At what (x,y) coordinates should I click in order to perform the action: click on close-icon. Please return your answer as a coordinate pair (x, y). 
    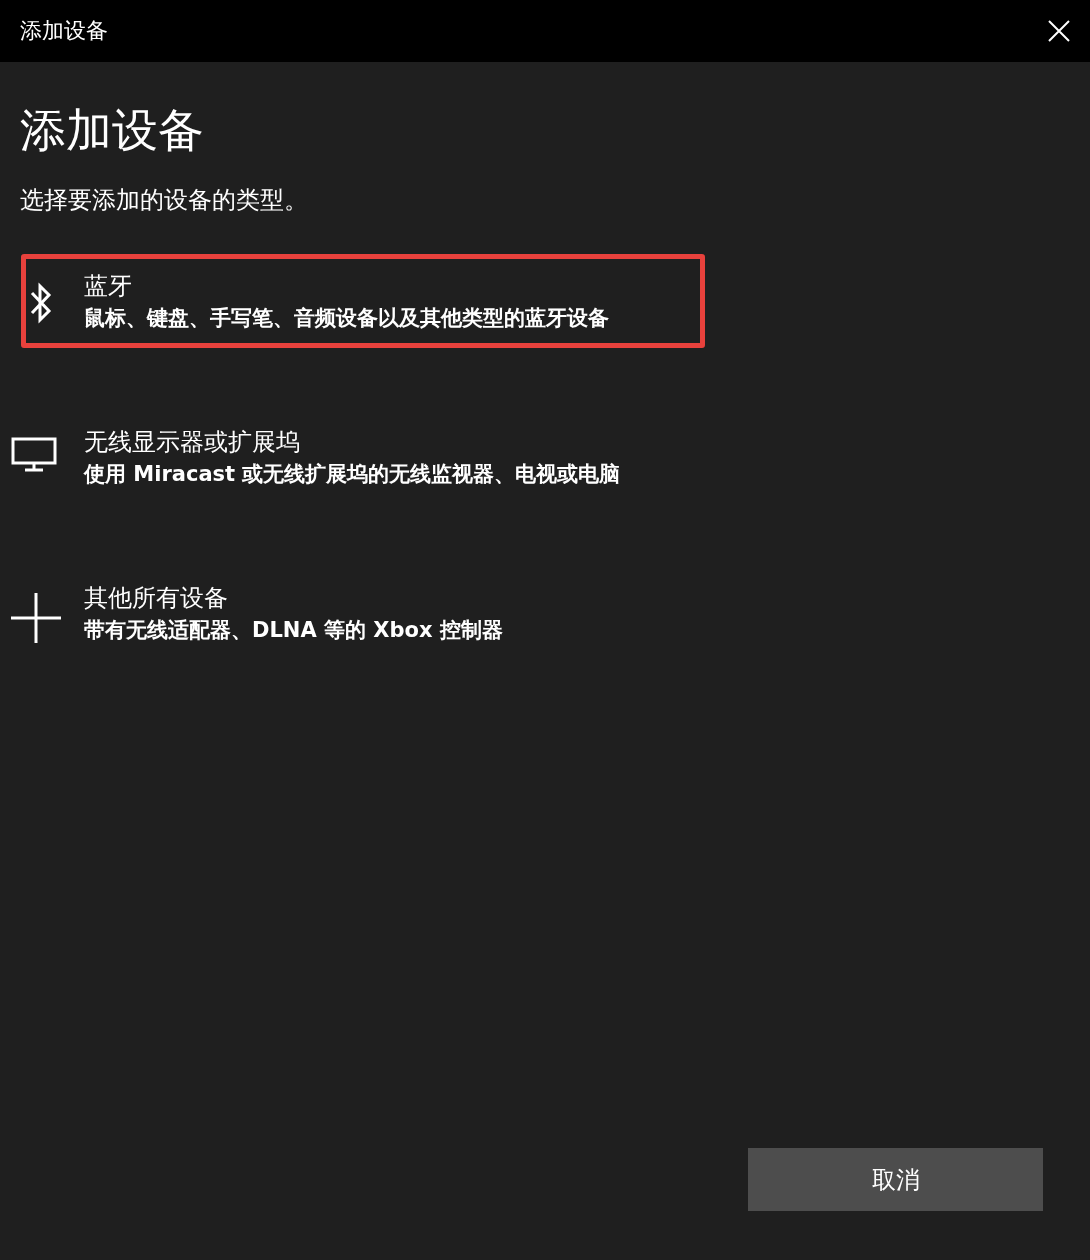
    Looking at the image, I should click on (1059, 31).